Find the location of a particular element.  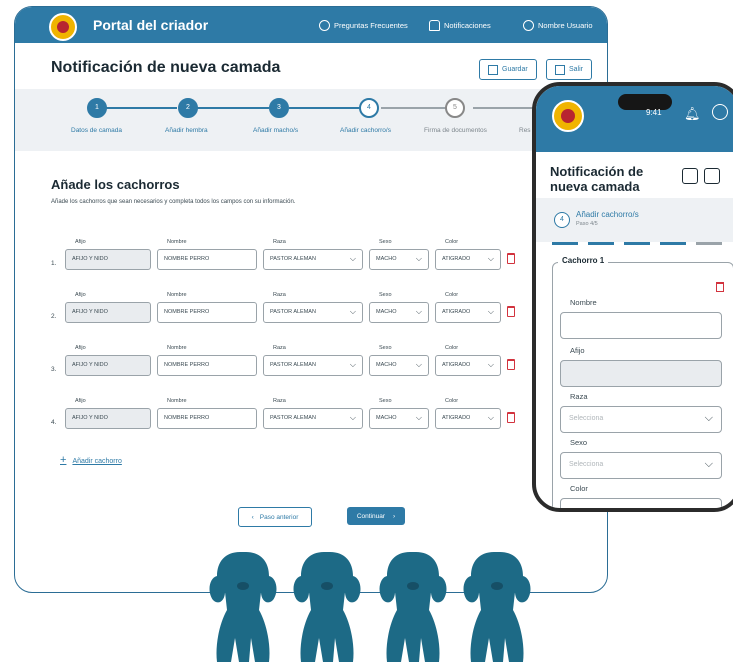

step-1: 1 is located at coordinates (97, 108).